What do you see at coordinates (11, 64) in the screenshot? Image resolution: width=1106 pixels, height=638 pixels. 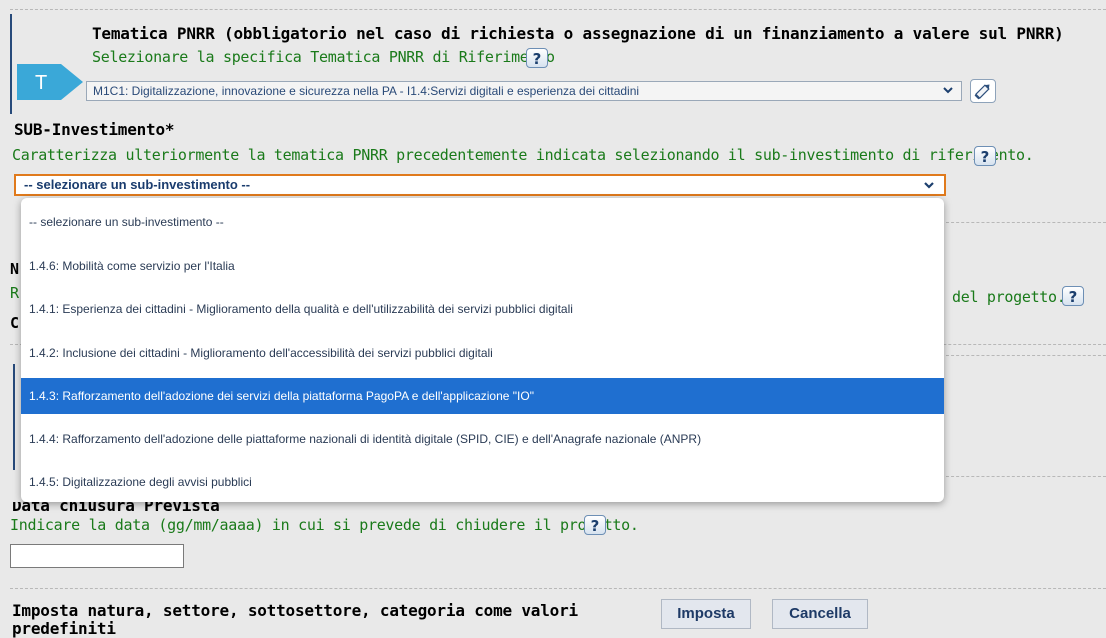 I see `tematica-panel-border` at bounding box center [11, 64].